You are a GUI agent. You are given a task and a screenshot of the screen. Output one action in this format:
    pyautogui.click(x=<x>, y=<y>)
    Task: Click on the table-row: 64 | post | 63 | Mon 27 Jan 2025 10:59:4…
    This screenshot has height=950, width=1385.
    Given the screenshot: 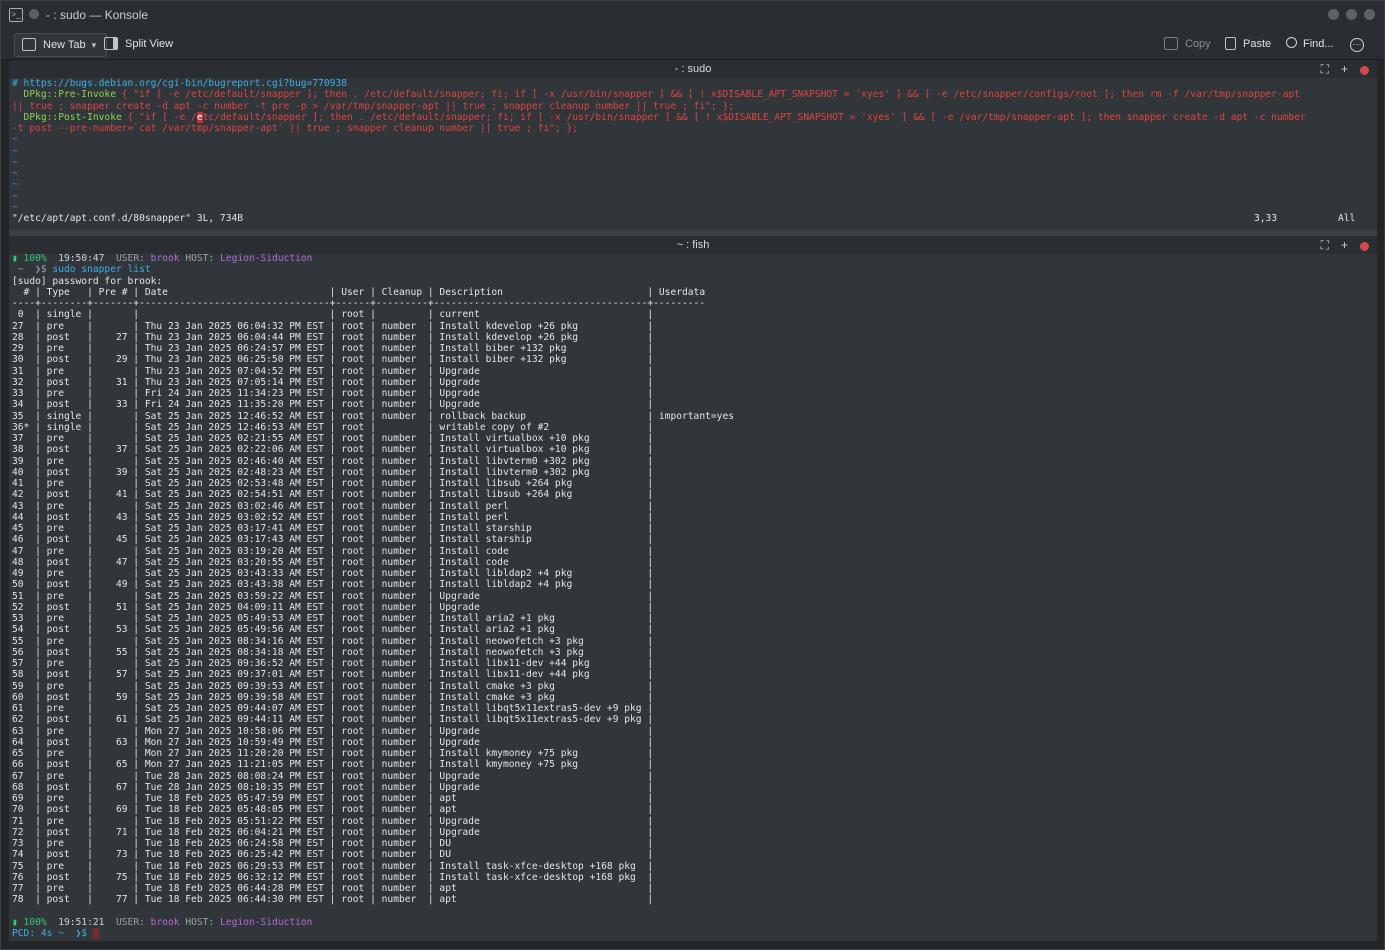 What is the action you would take?
    pyautogui.click(x=335, y=742)
    